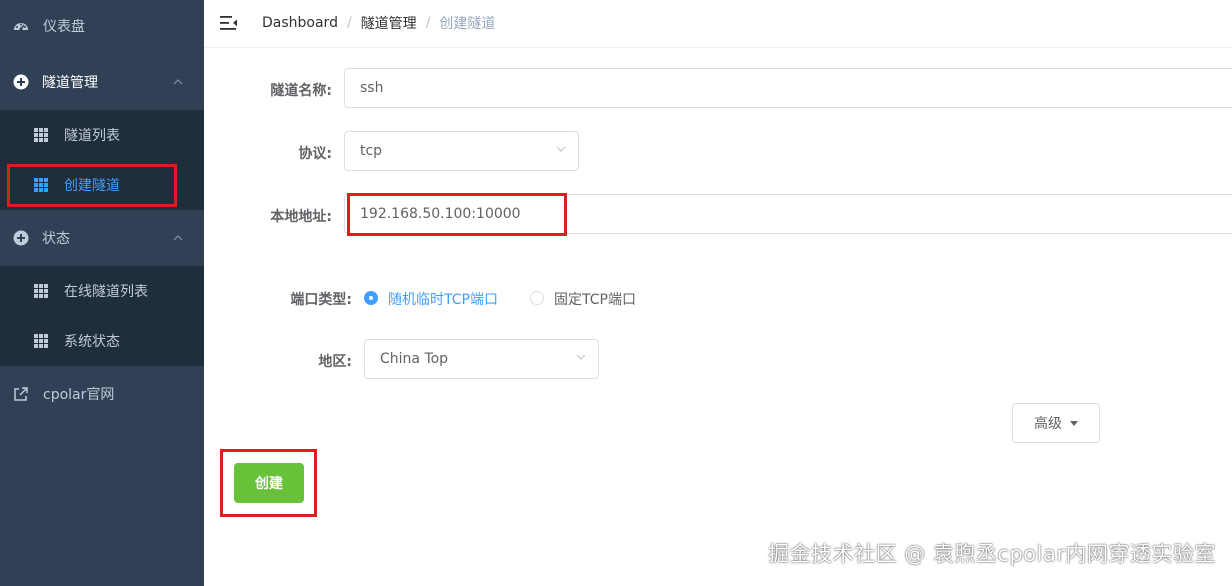  Describe the element at coordinates (481, 359) in the screenshot. I see `region-select: China Top` at that location.